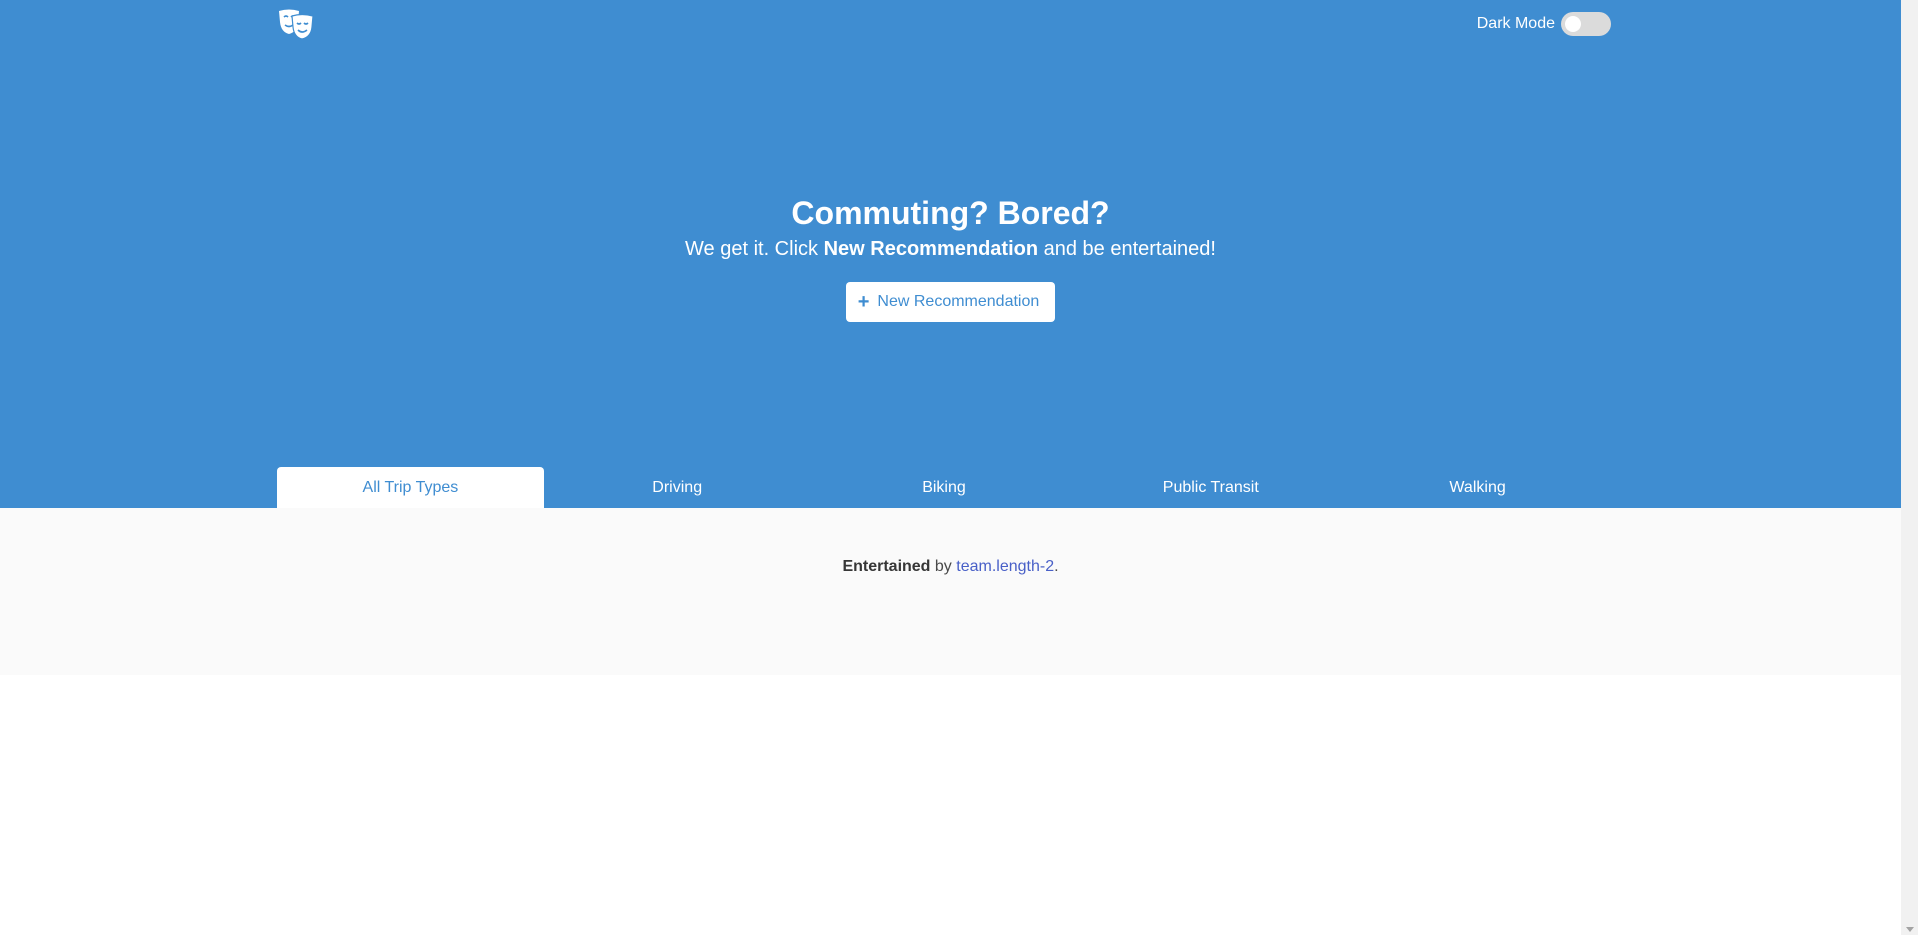  Describe the element at coordinates (1515, 23) in the screenshot. I see `dark-mode-label: Dark Mode` at that location.